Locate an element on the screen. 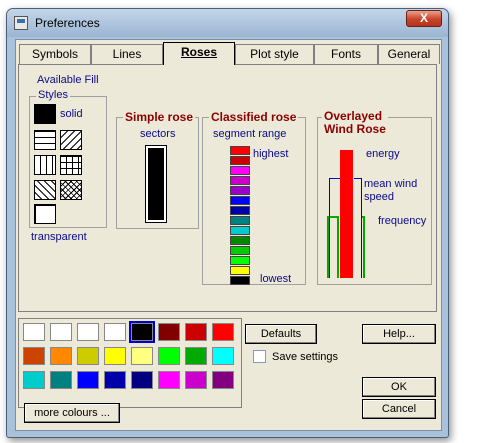 The width and height of the screenshot is (481, 443). simple-rose-group: Simple rose sectors is located at coordinates (157, 169).